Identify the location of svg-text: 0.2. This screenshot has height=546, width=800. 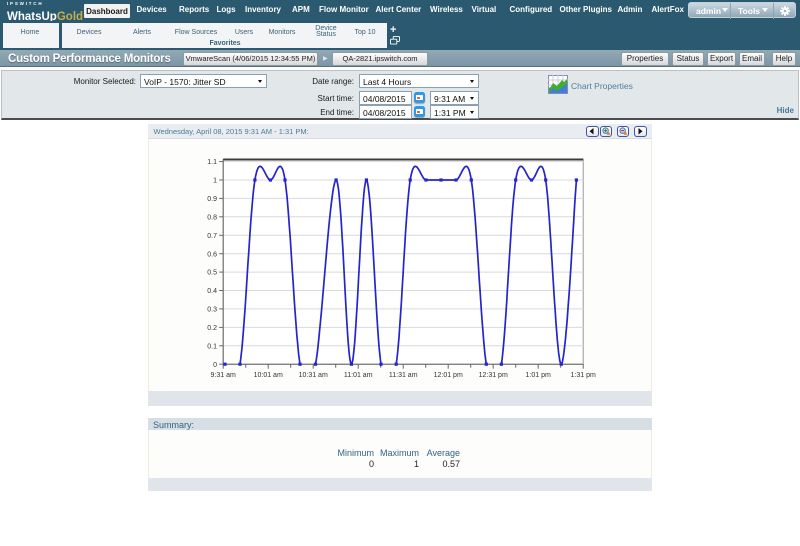
(212, 328).